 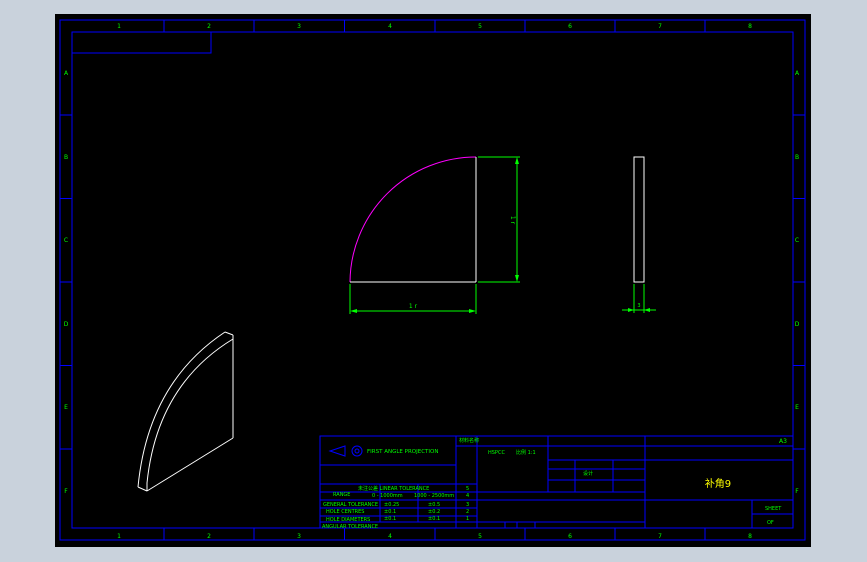 I want to click on tolerance-value: ±0.2, so click(x=434, y=512).